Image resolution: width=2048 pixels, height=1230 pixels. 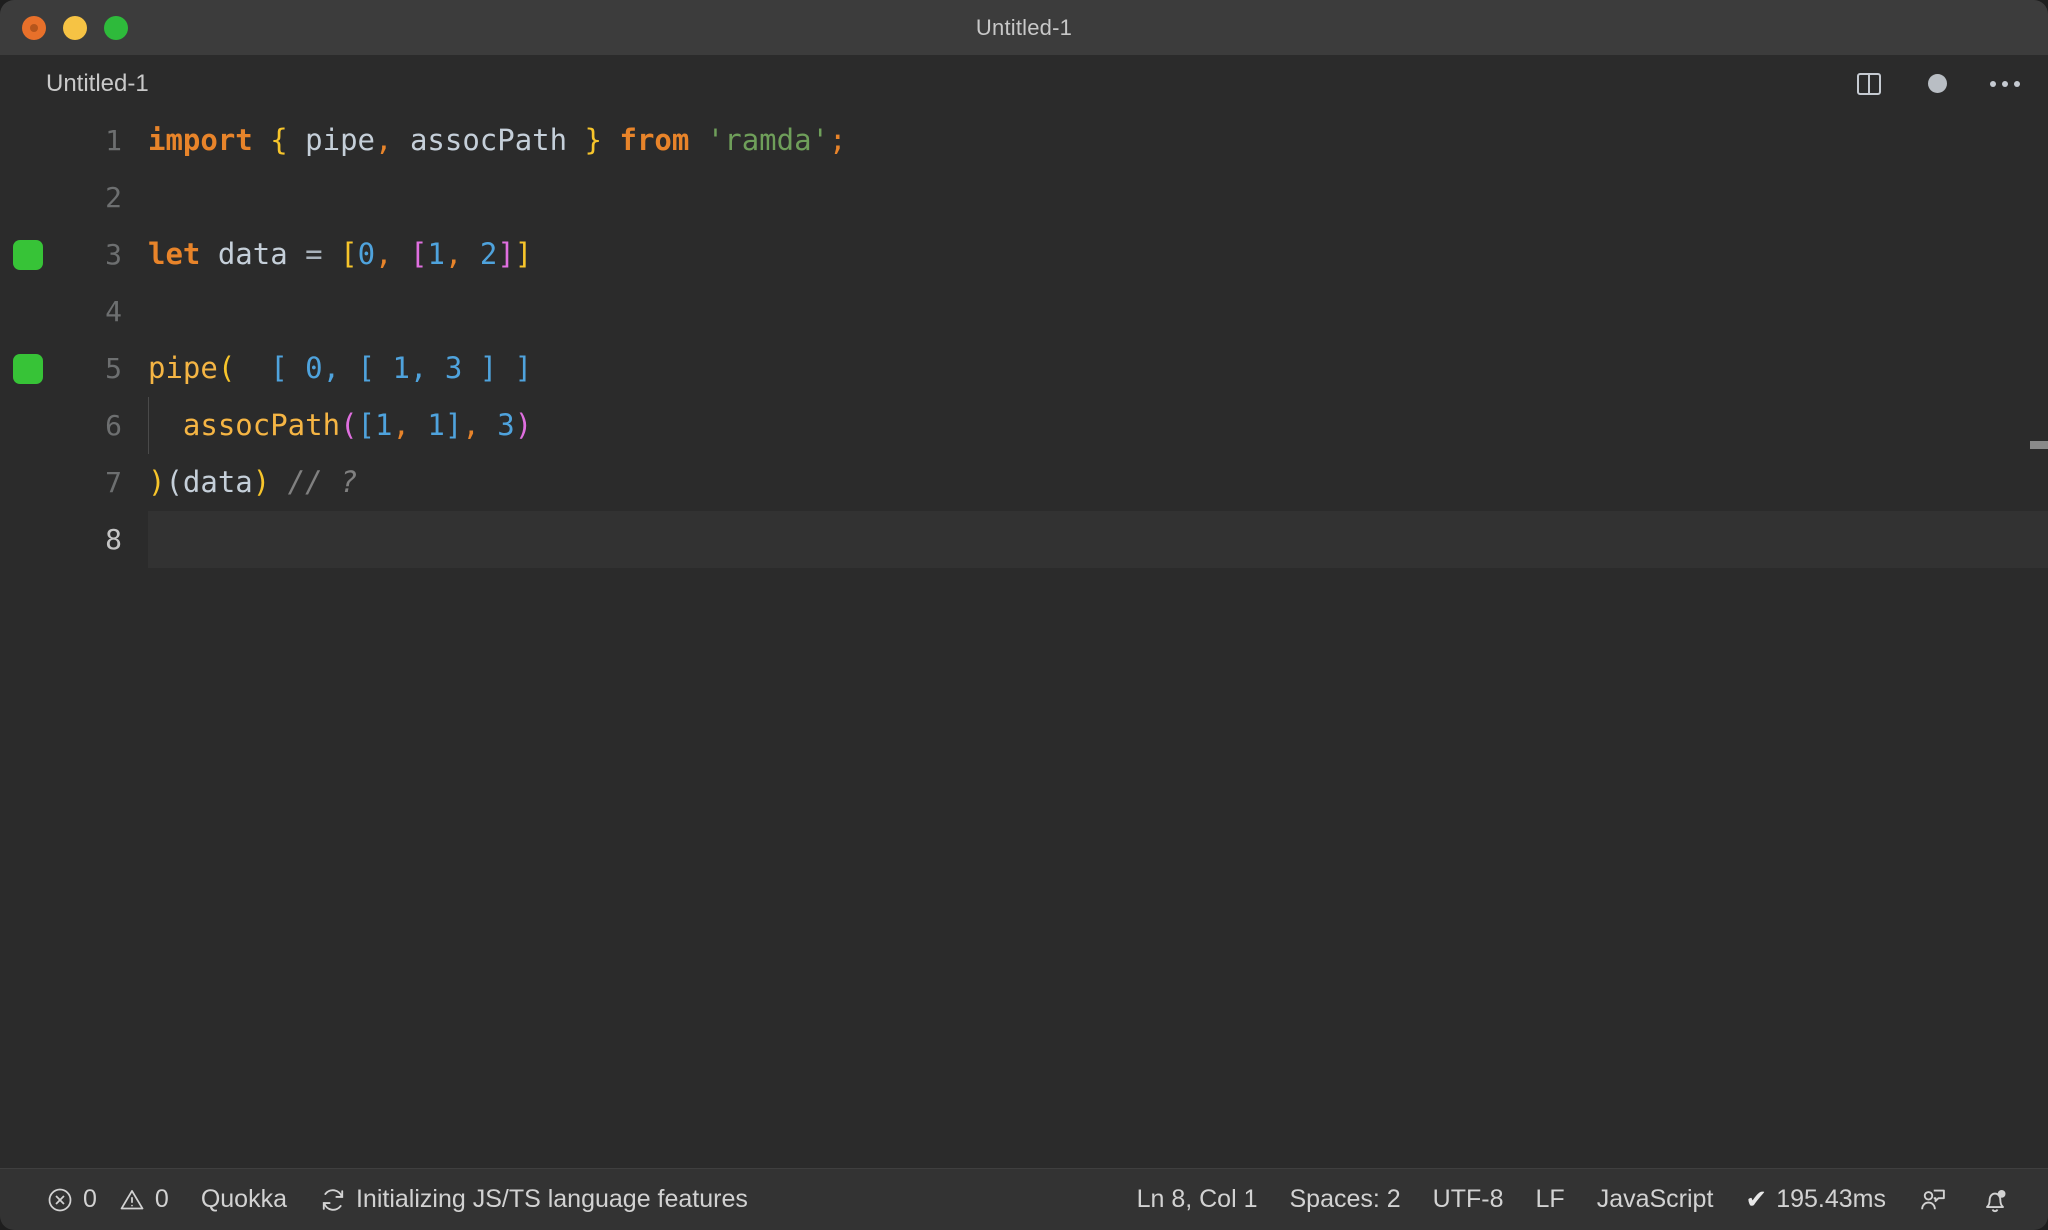 What do you see at coordinates (74, 539) in the screenshot?
I see `gutter: 8` at bounding box center [74, 539].